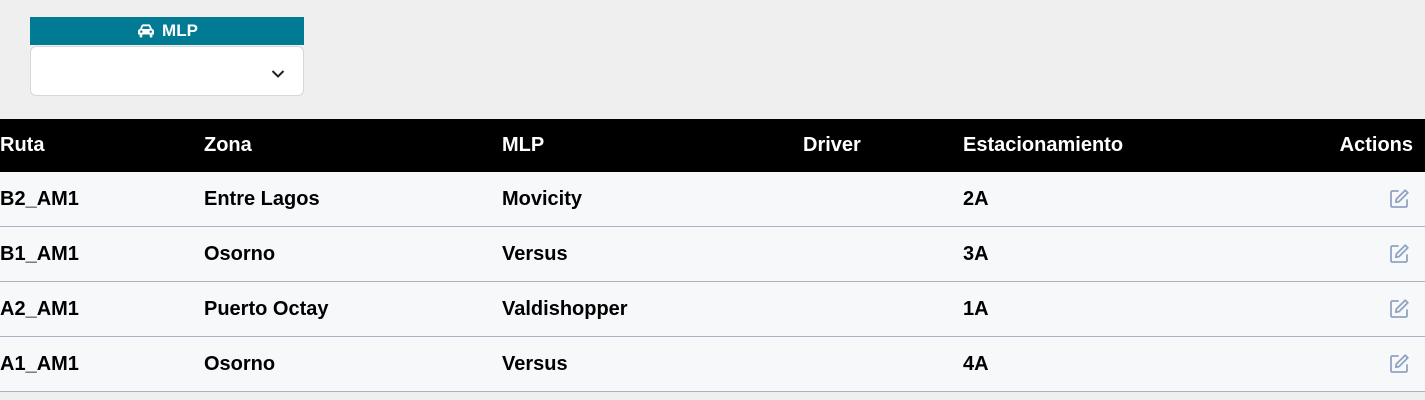  What do you see at coordinates (1128, 145) in the screenshot?
I see `column-header-estacionamiento: Estacionamiento` at bounding box center [1128, 145].